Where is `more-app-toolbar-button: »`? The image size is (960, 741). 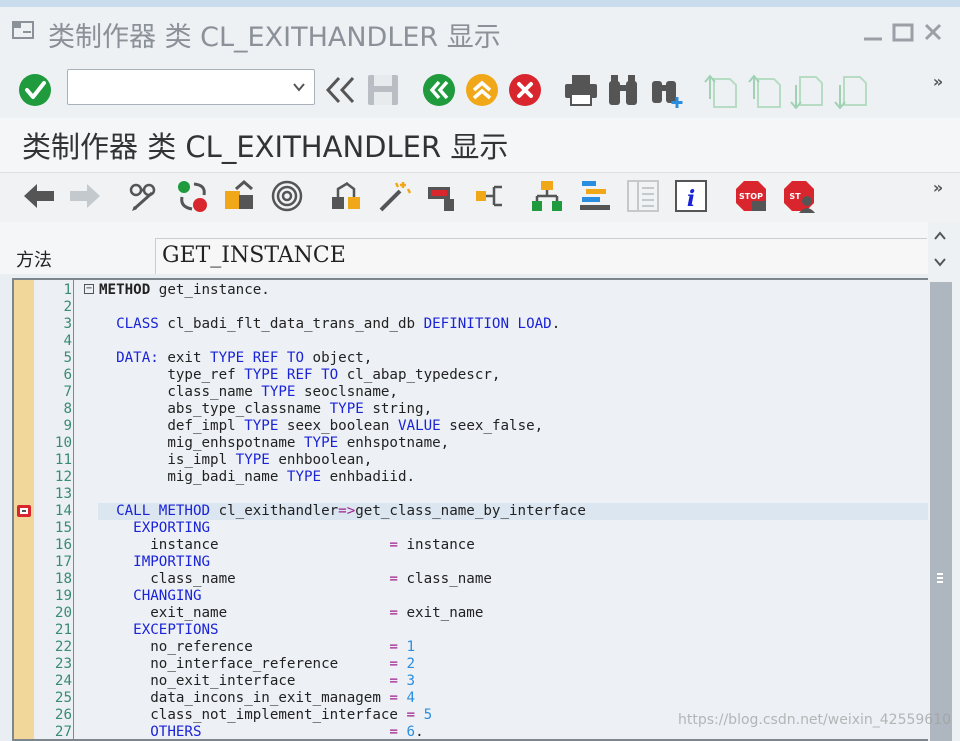
more-app-toolbar-button: » is located at coordinates (938, 187).